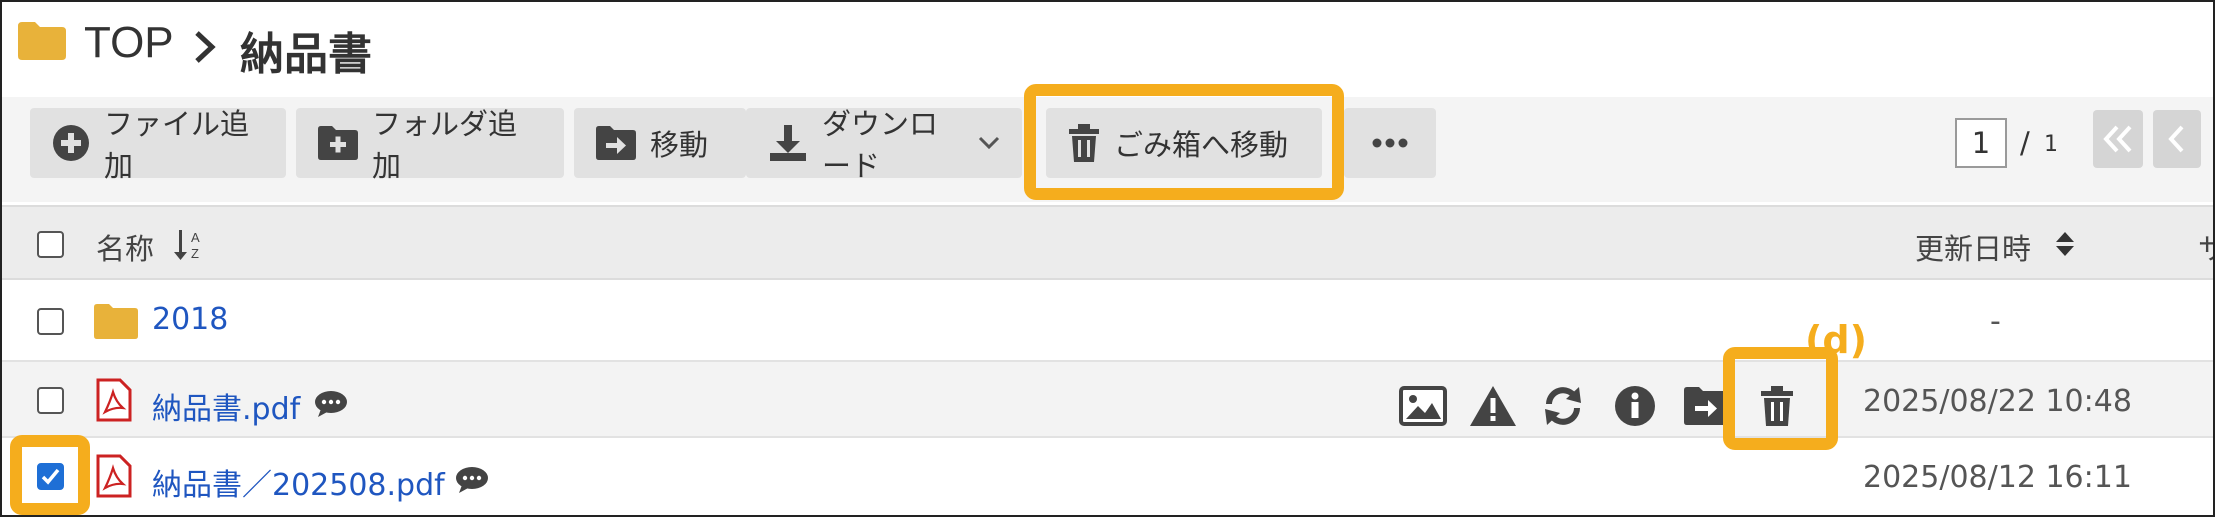  I want to click on more-options-button, so click(1390, 143).